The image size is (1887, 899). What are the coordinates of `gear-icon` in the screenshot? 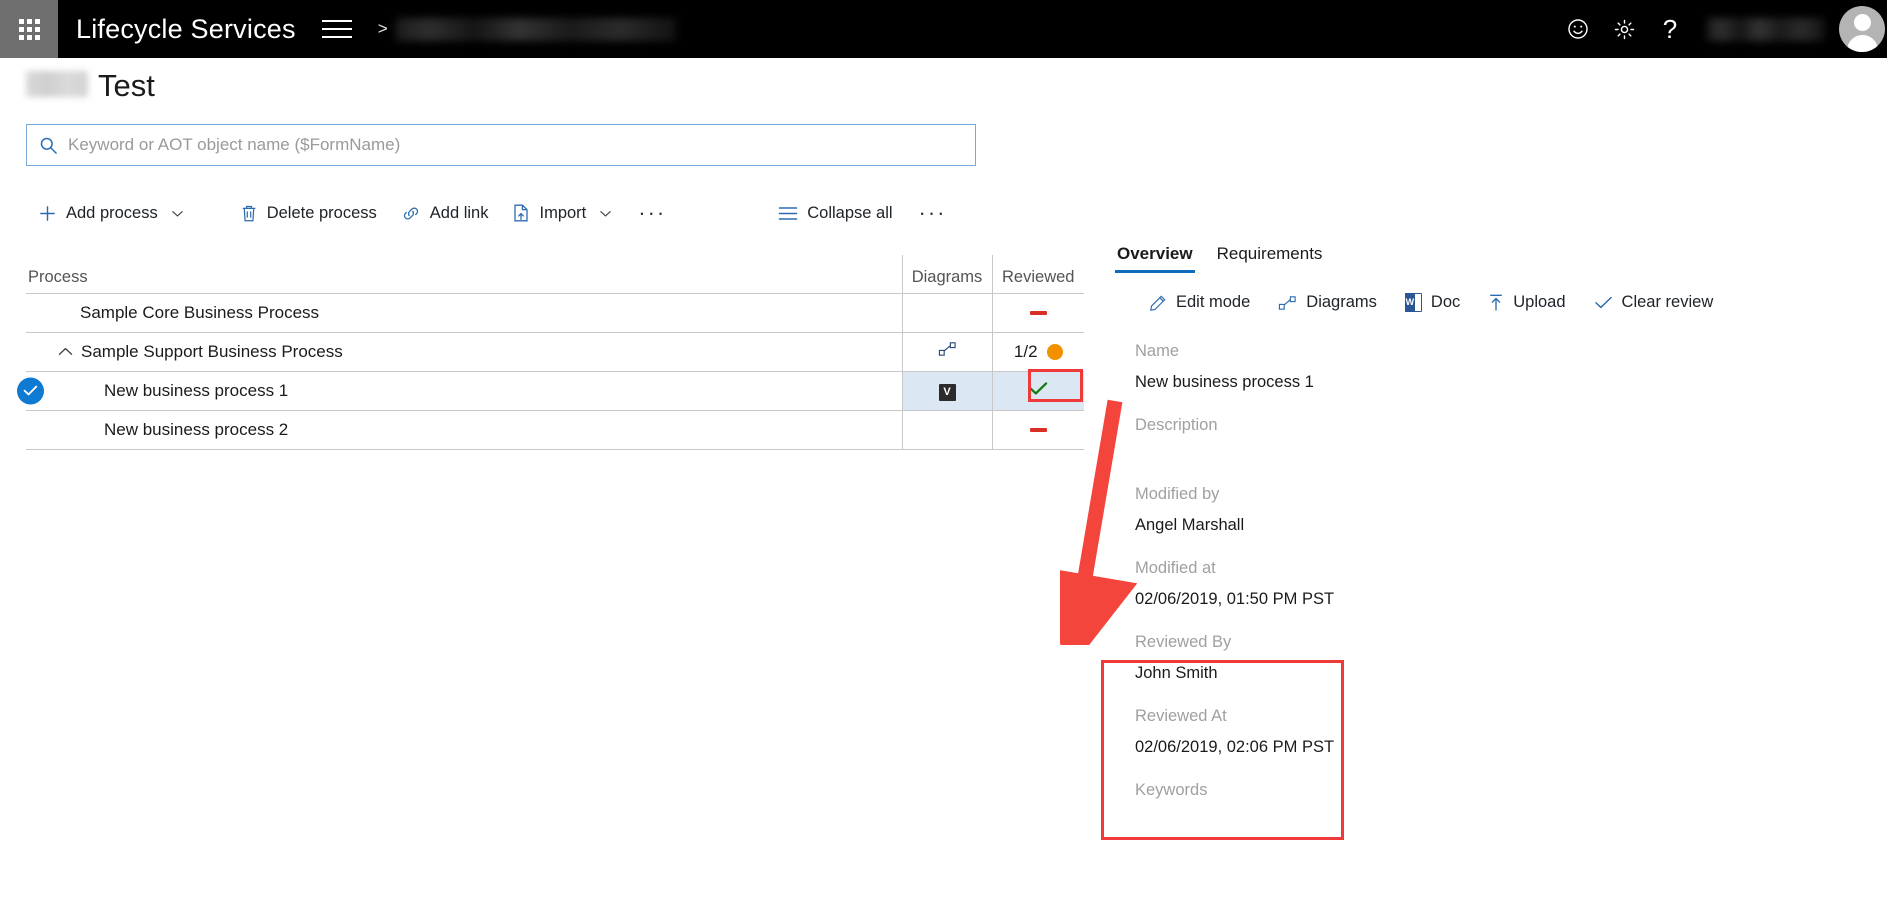 It's located at (1624, 29).